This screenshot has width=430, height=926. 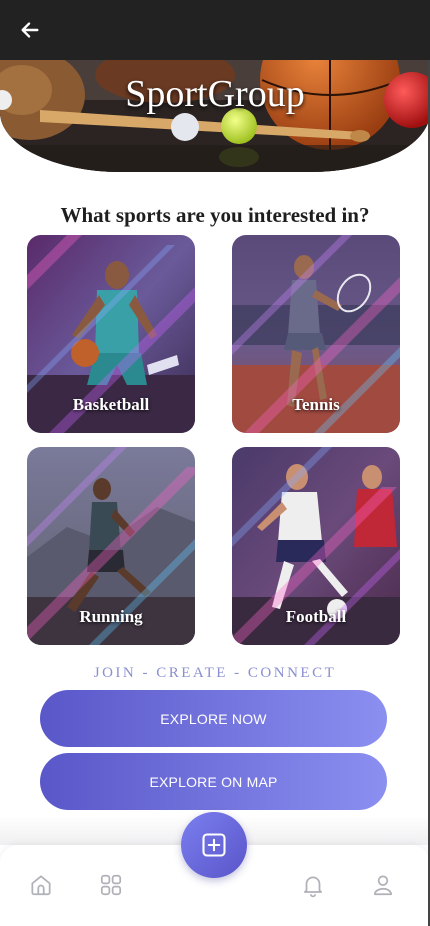 I want to click on tagline: JOIN - CREATE - CONNECT, so click(x=215, y=673).